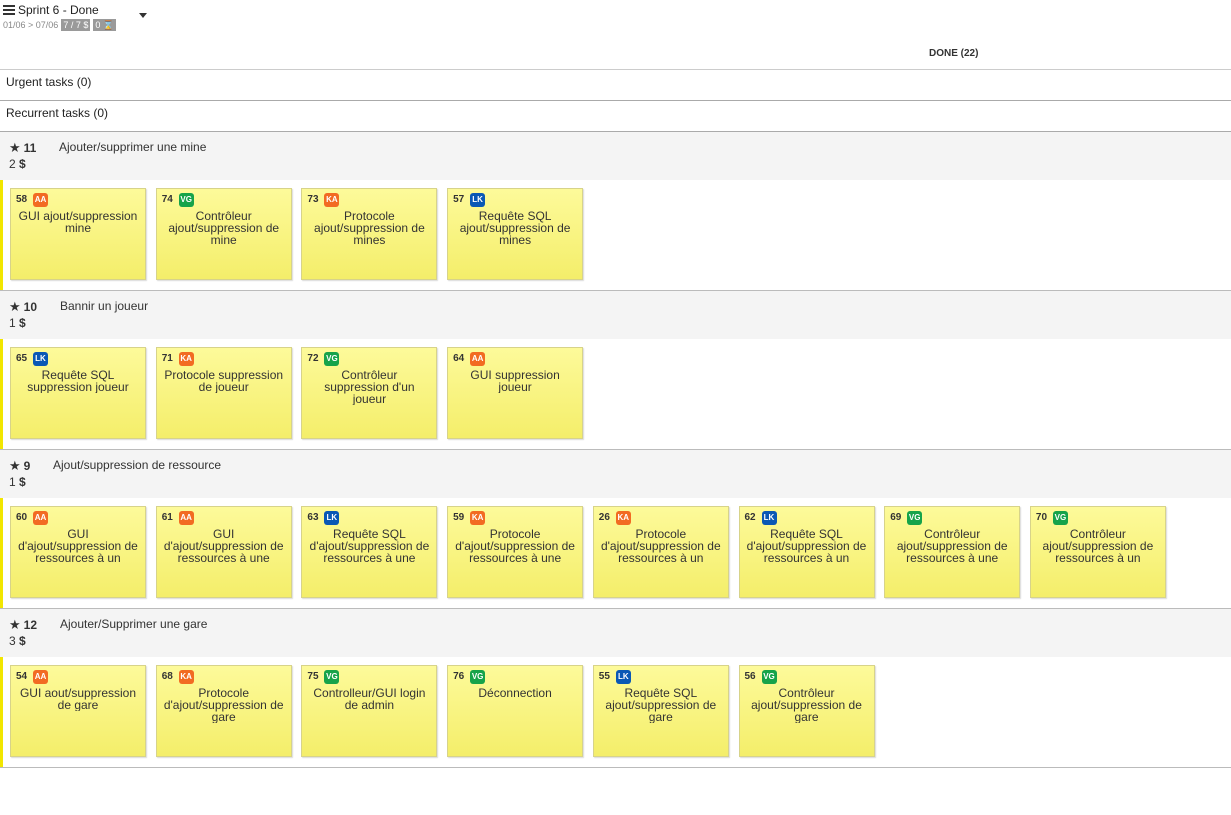 Image resolution: width=1231 pixels, height=815 pixels. I want to click on recurrent-tasks-label: Recurrent tasks (0), so click(57, 113).